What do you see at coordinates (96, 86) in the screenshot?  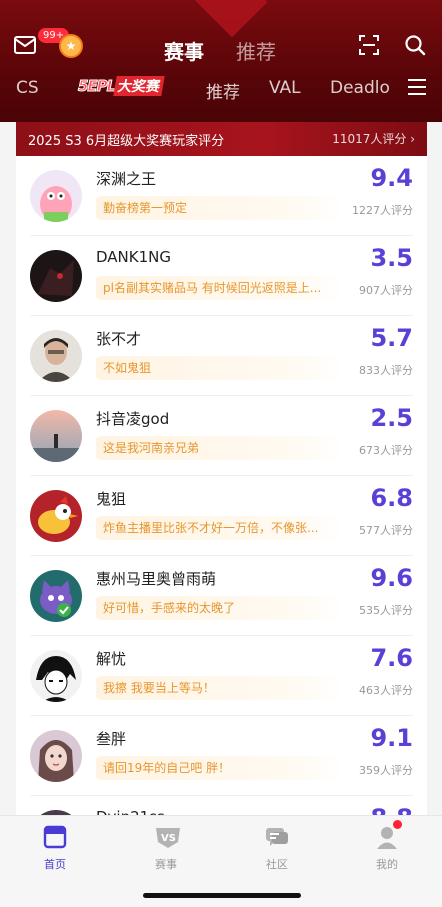 I see `sepl-logo: 5EPL` at bounding box center [96, 86].